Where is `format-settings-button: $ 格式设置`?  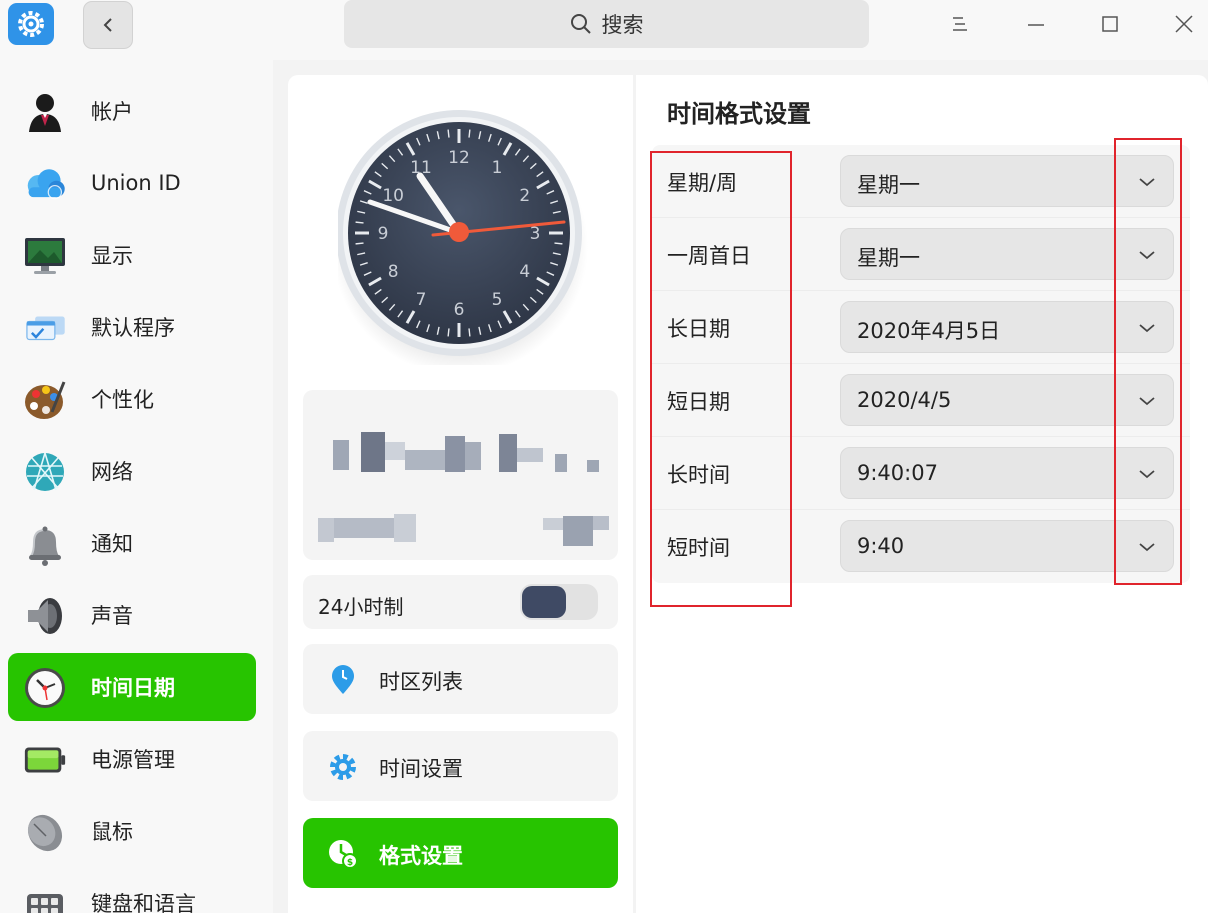 format-settings-button: $ 格式设置 is located at coordinates (460, 853).